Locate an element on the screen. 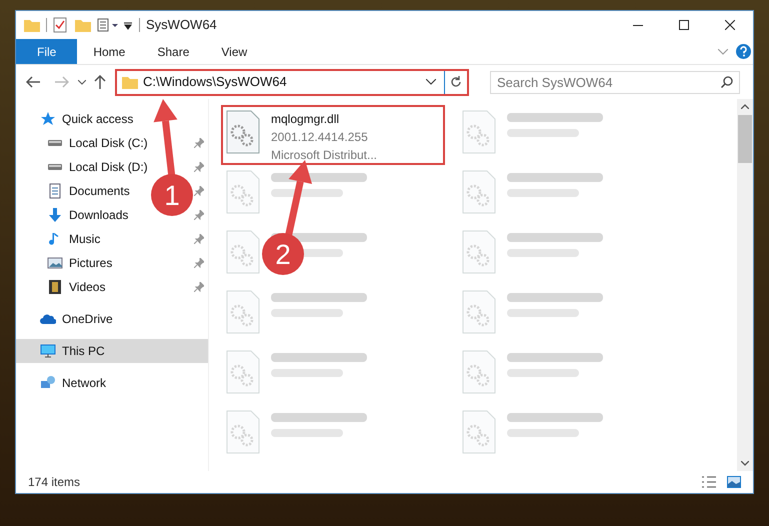  address-path: C:\Windows\SysWOW64 is located at coordinates (215, 82).